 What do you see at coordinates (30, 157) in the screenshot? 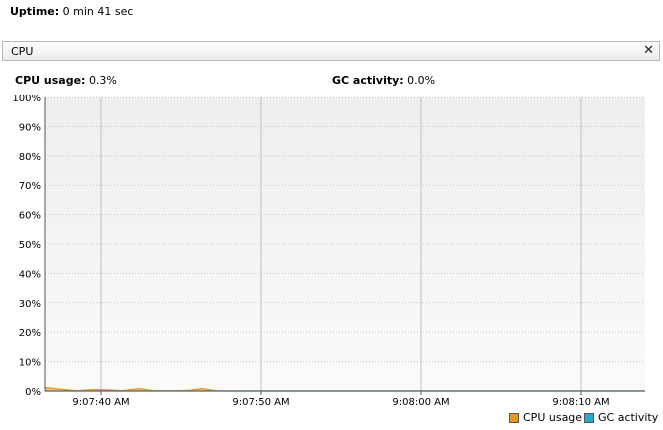
I see `y-tick-label: 80%` at bounding box center [30, 157].